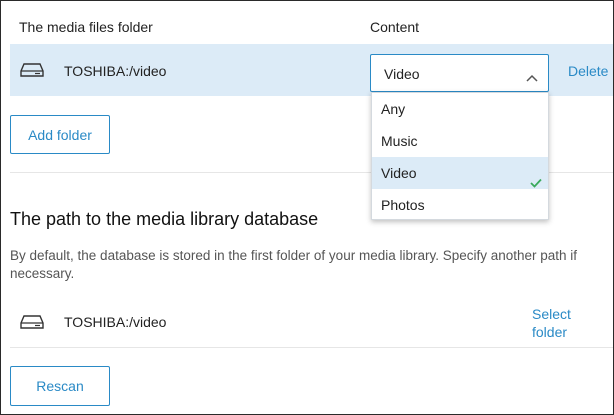 The width and height of the screenshot is (614, 415). I want to click on column-header-folder: The media files folder, so click(86, 27).